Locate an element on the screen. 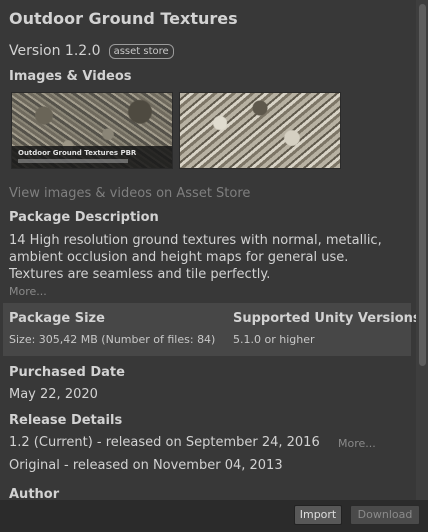 Image resolution: width=428 pixels, height=532 pixels. purchased-date-value: May 22, 2020 is located at coordinates (53, 394).